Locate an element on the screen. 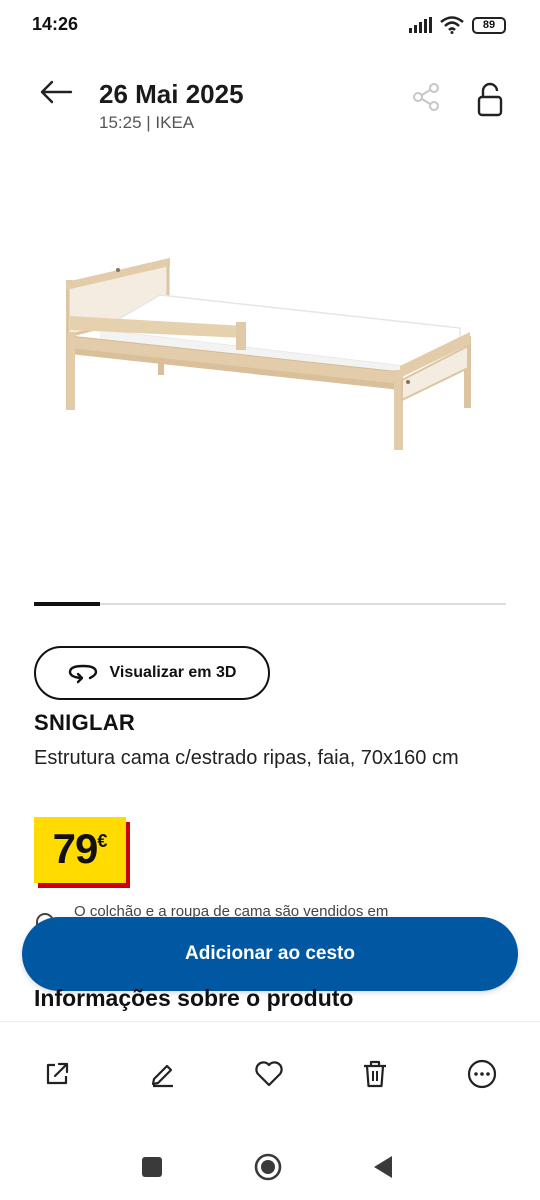 This screenshot has height=1200, width=540. nav-back-button is located at coordinates (383, 1167).